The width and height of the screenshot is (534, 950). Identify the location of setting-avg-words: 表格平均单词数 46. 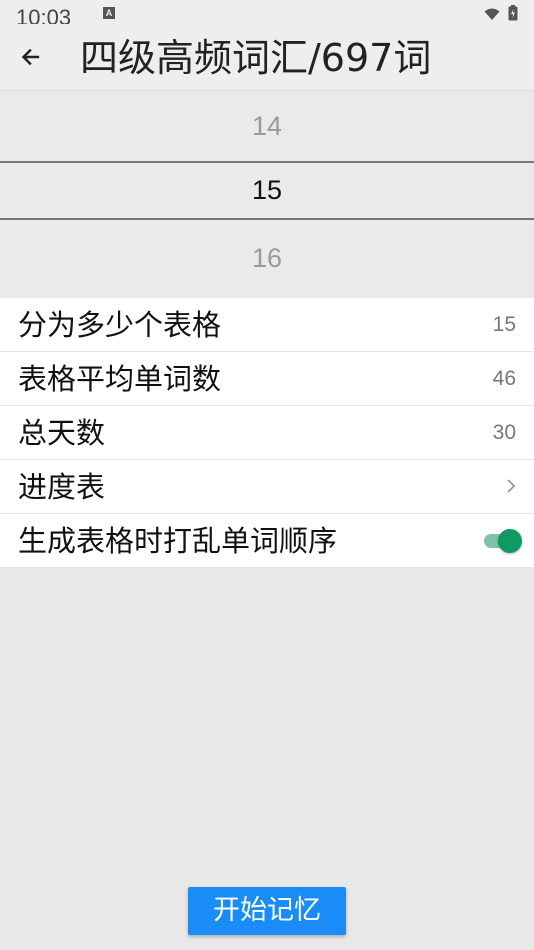
(267, 379).